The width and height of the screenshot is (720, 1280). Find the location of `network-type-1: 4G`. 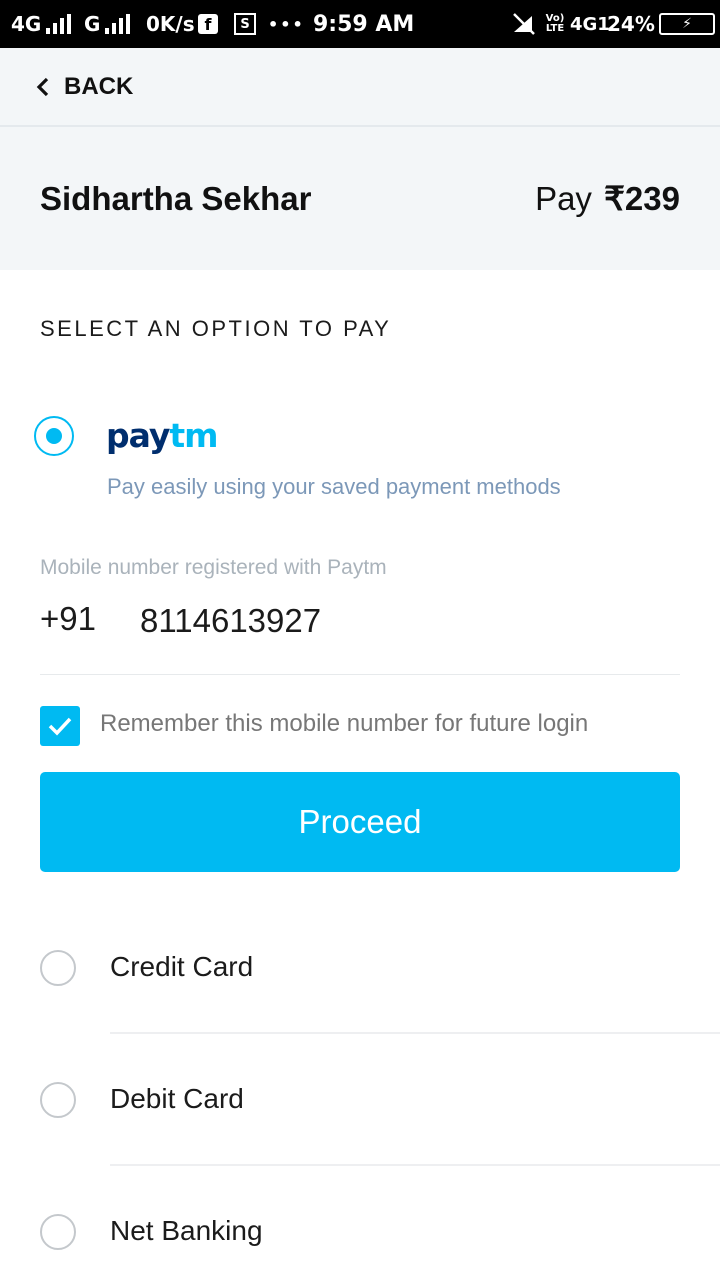

network-type-1: 4G is located at coordinates (26, 24).